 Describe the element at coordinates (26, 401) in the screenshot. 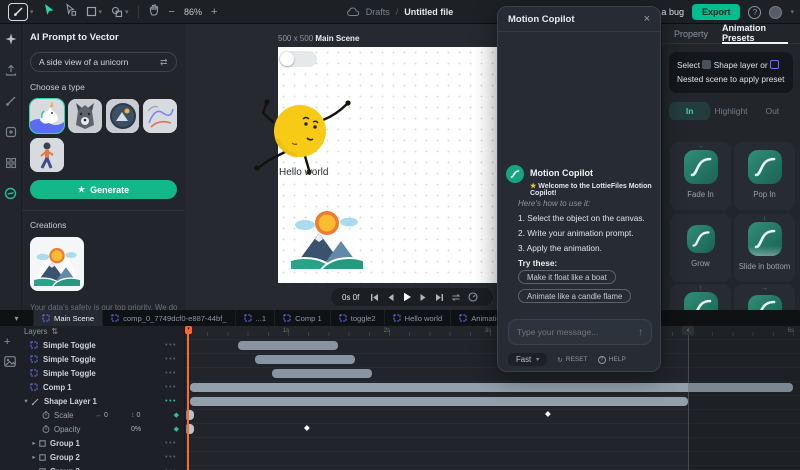

I see `collapse-icon: ▾` at that location.